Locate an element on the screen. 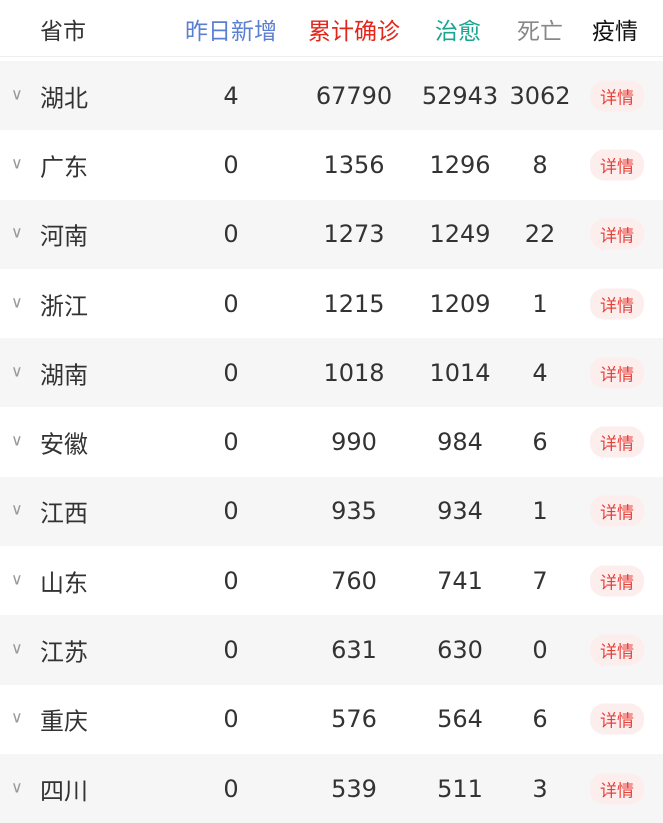 This screenshot has height=823, width=663. cured-value: 741 is located at coordinates (460, 580).